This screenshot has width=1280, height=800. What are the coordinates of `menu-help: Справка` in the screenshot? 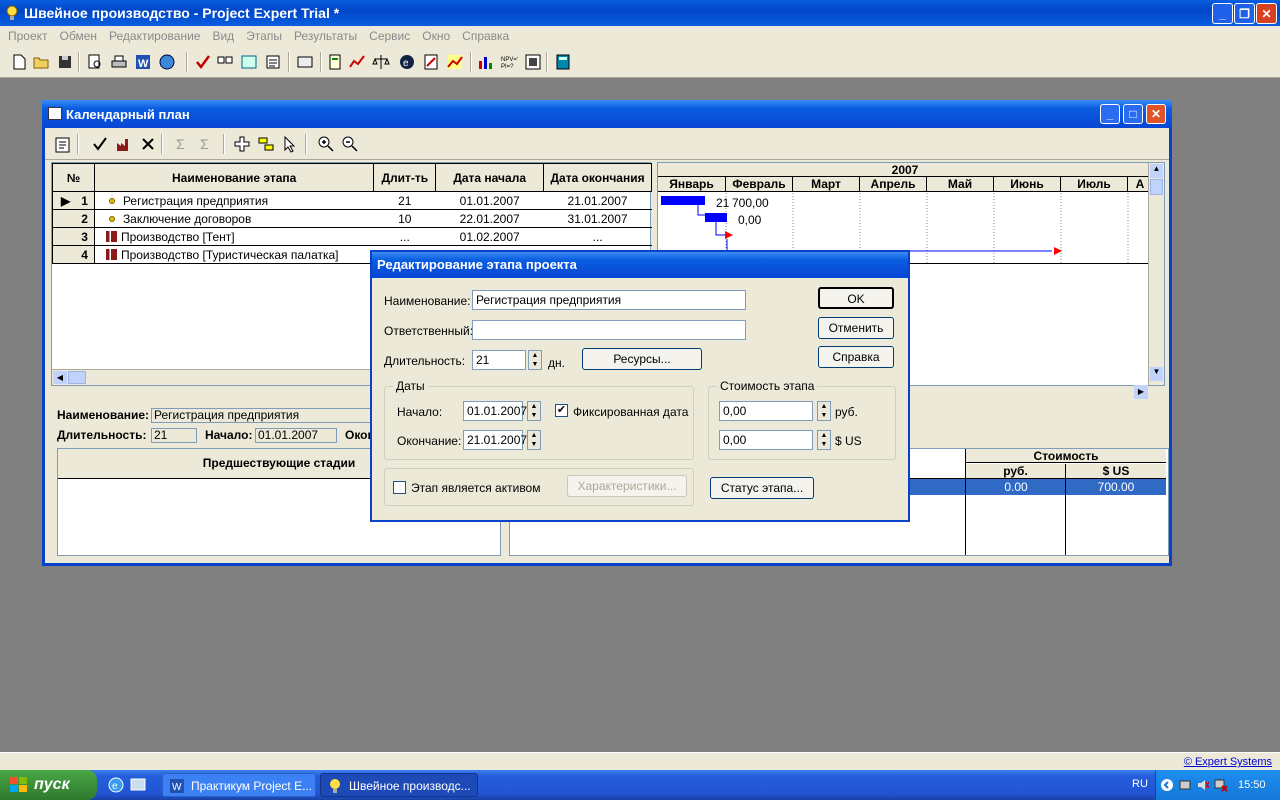 It's located at (485, 36).